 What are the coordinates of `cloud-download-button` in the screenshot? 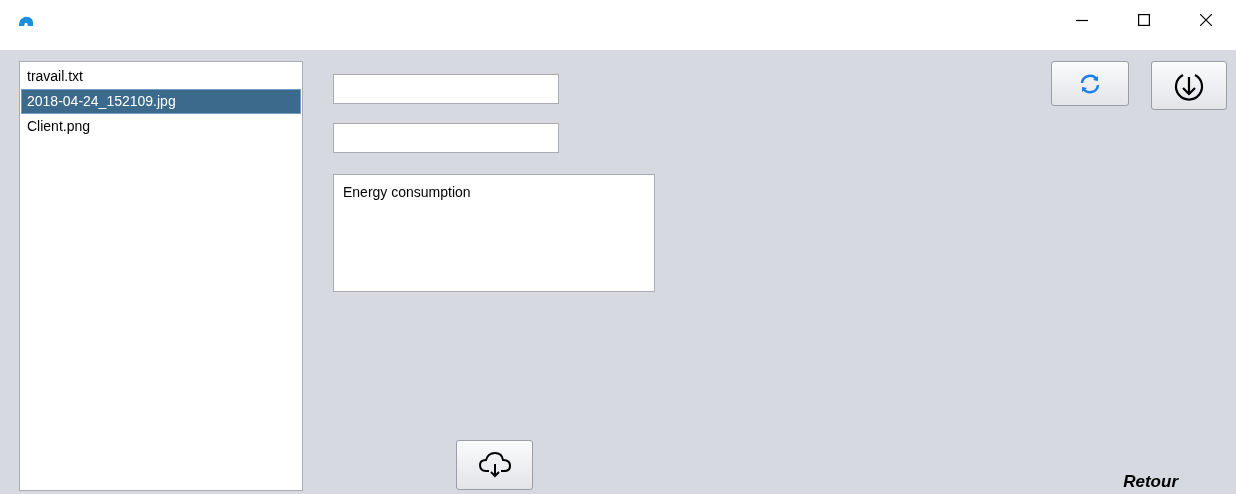 It's located at (494, 465).